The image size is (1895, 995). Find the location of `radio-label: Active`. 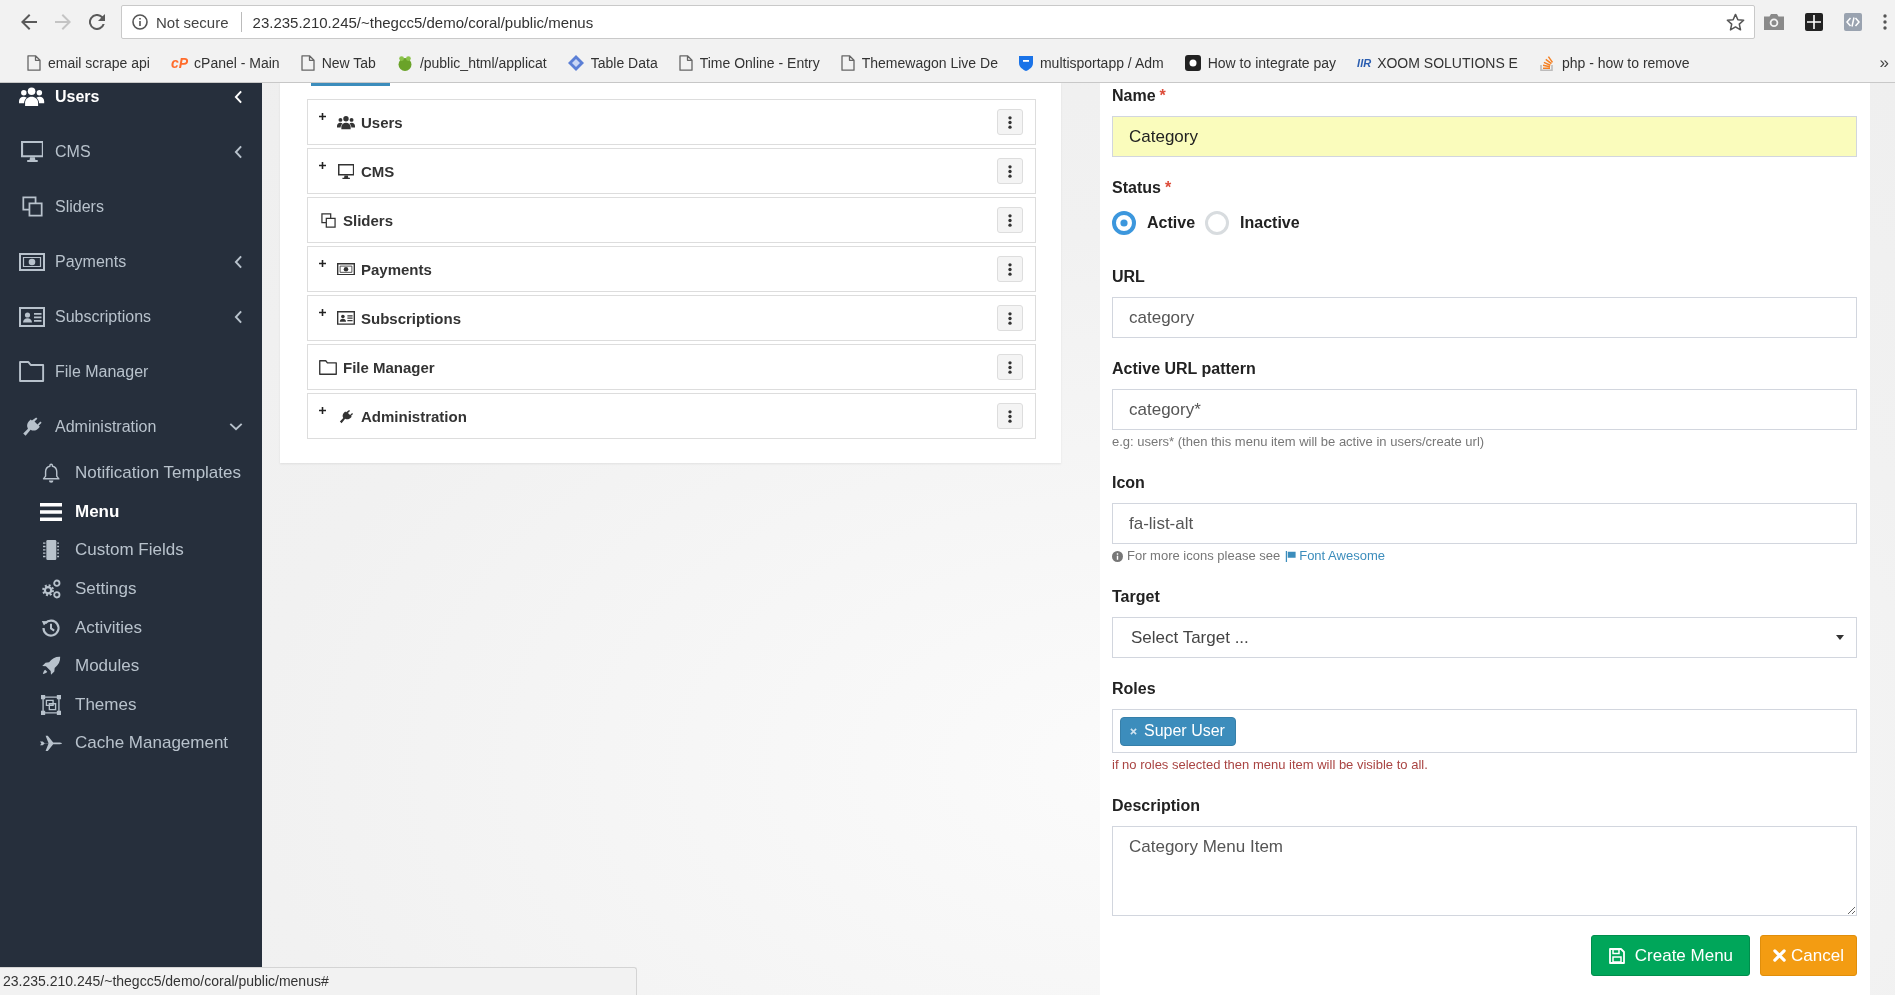

radio-label: Active is located at coordinates (1171, 223).